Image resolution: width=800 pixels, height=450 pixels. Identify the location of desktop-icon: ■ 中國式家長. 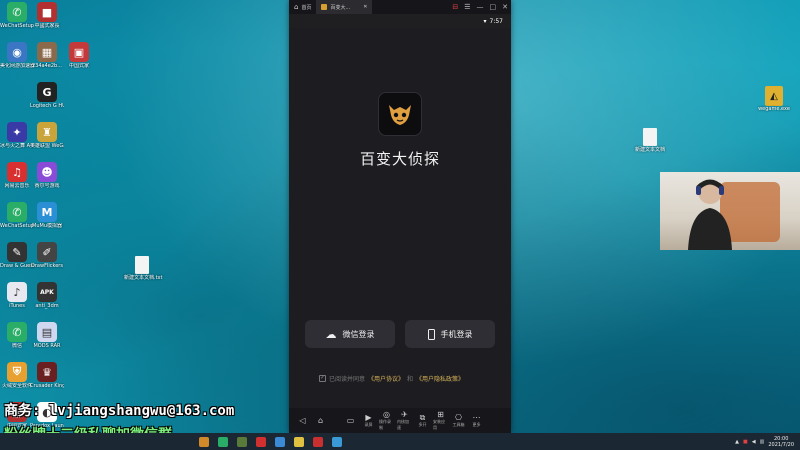
(47, 15).